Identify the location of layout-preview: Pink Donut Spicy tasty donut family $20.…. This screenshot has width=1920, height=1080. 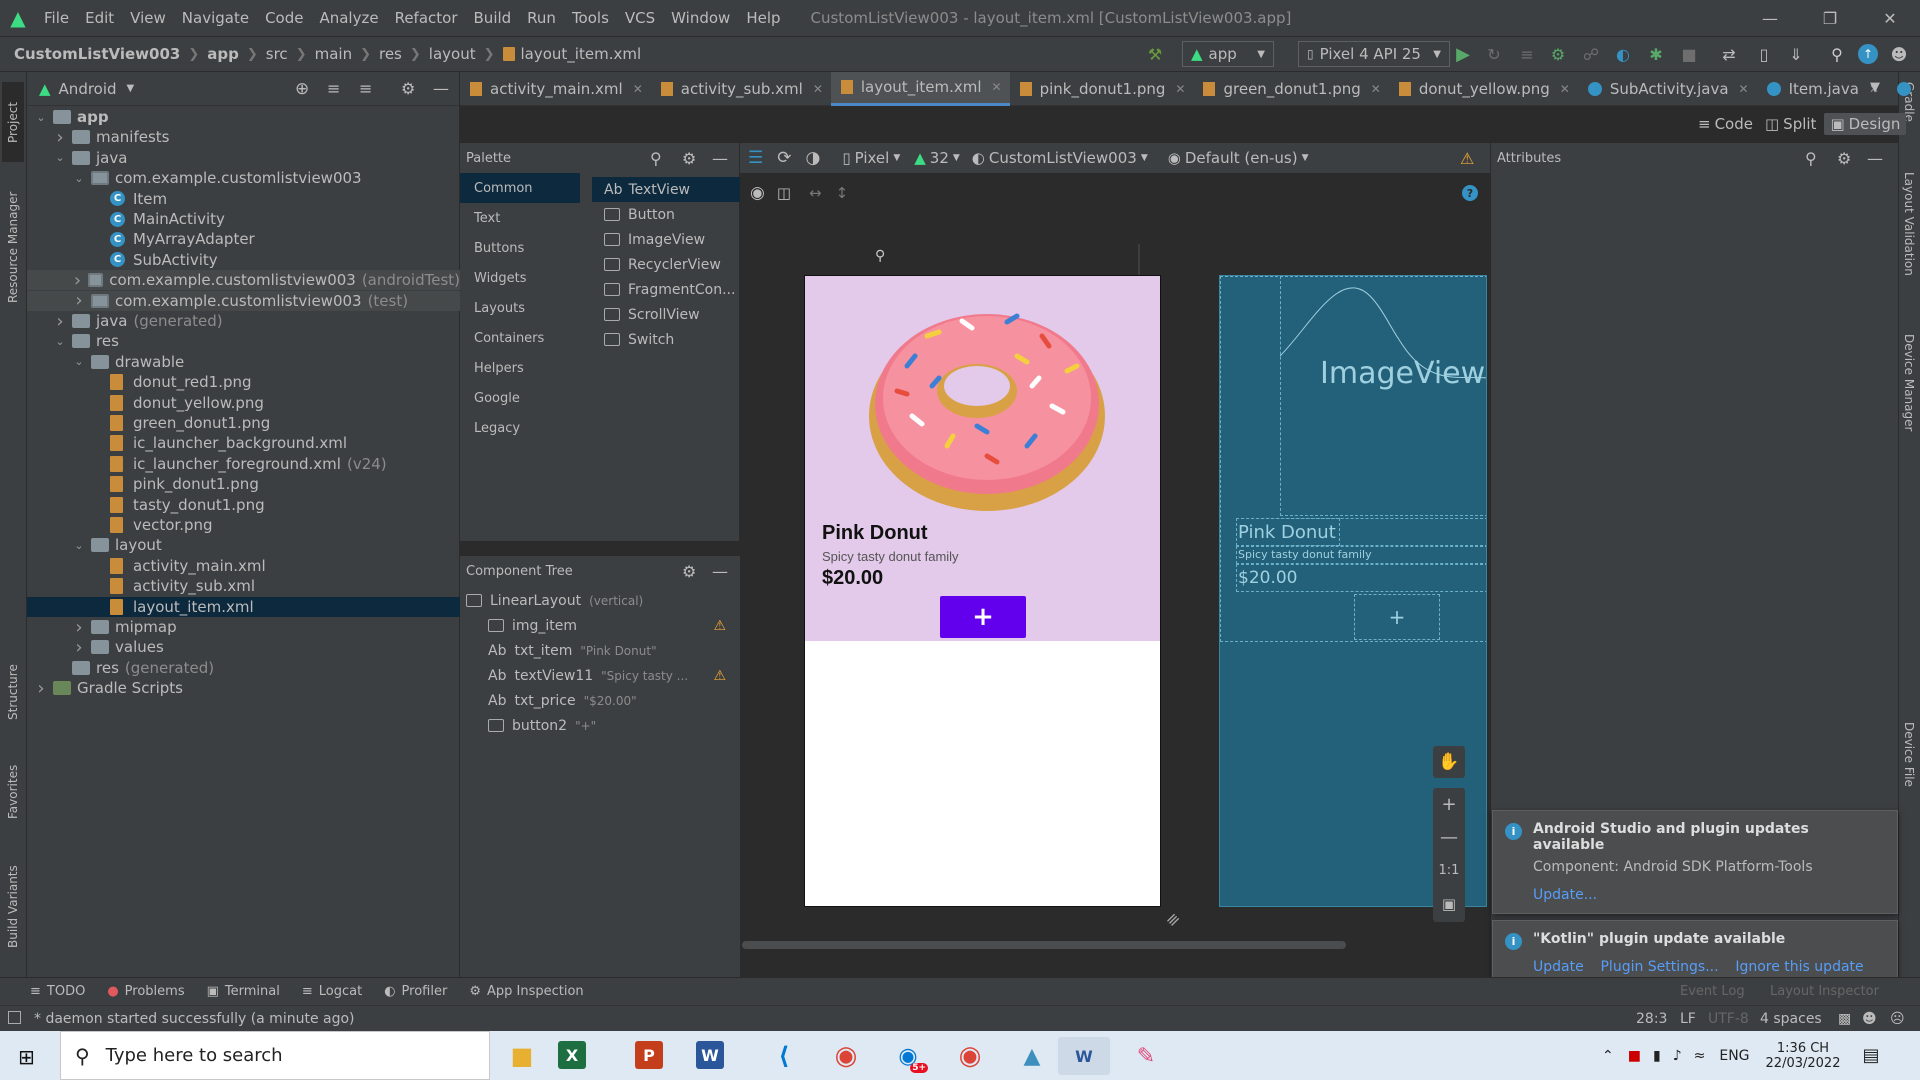
(982, 591).